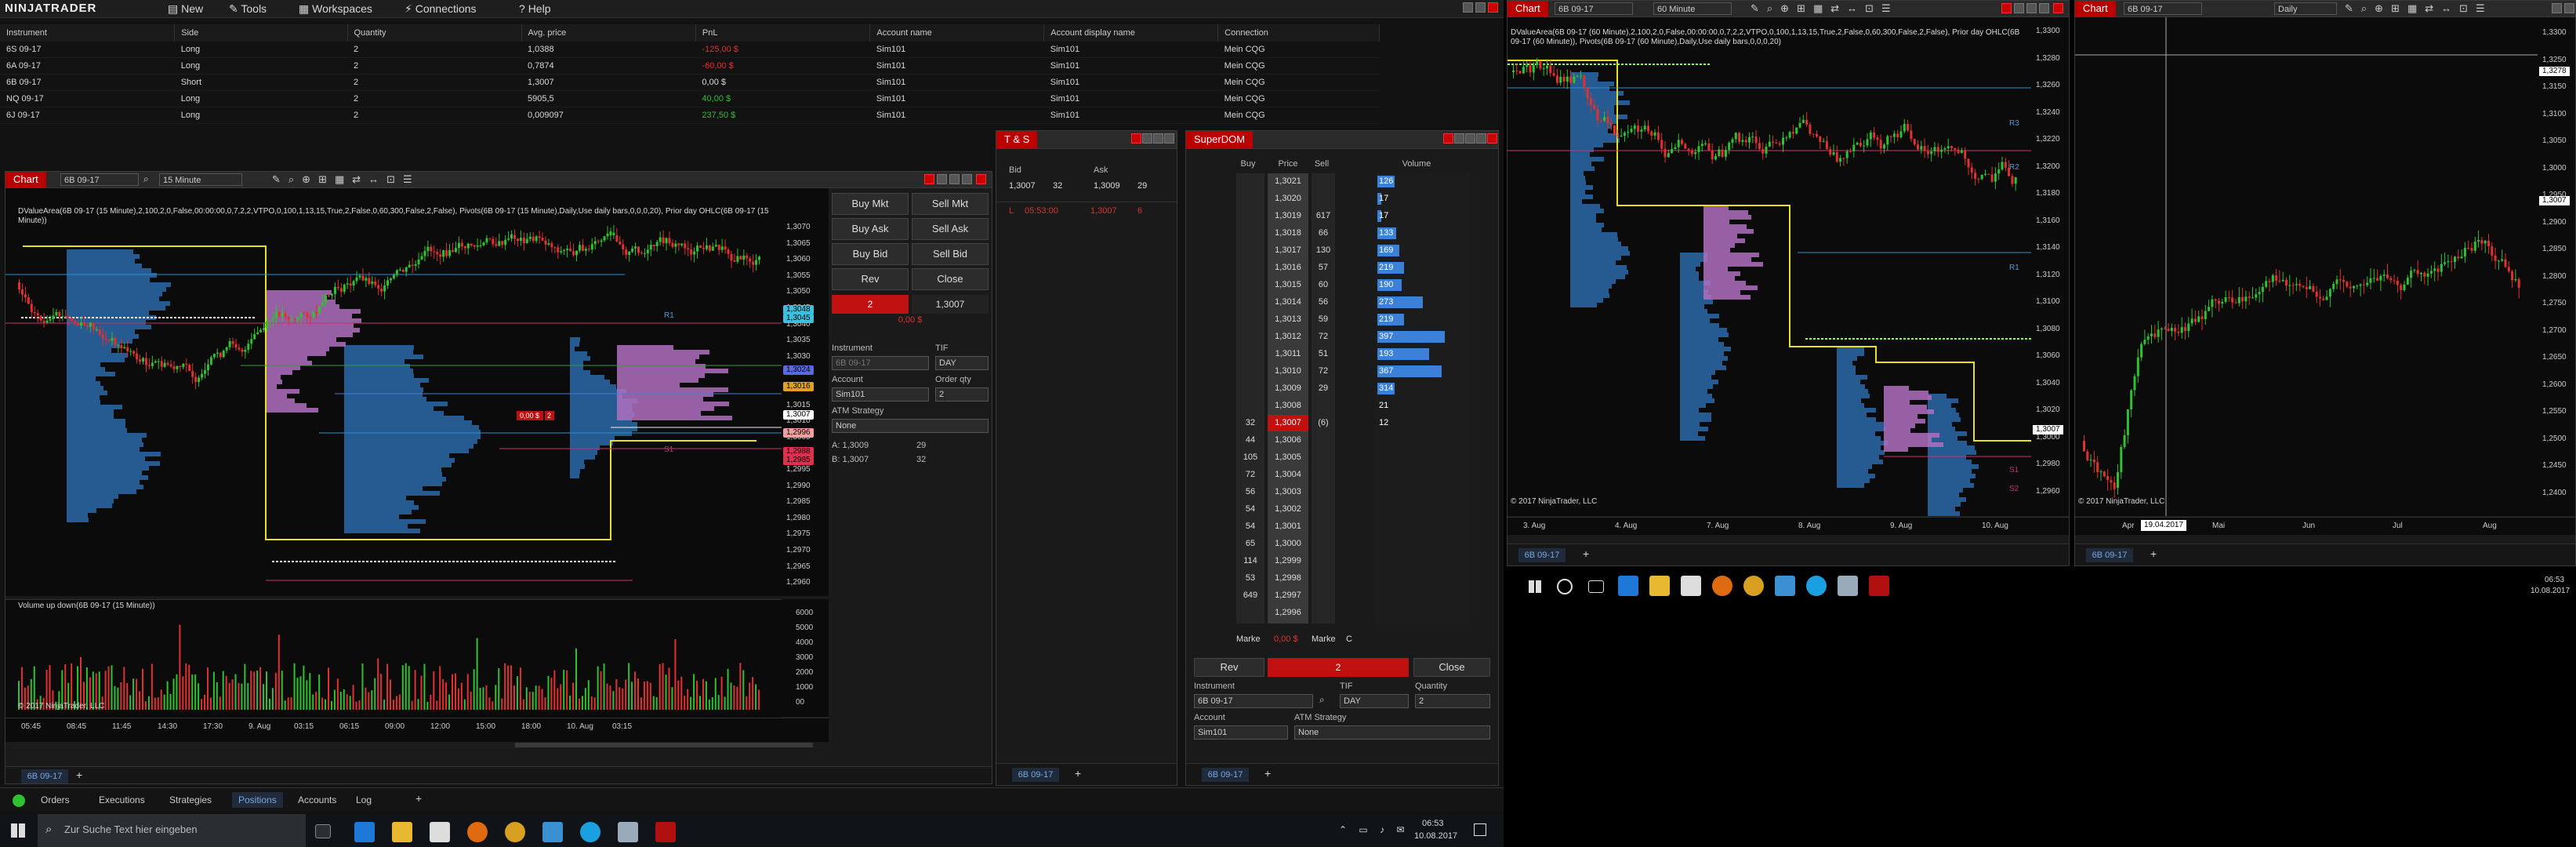  I want to click on chart2-max-button, so click(2032, 8).